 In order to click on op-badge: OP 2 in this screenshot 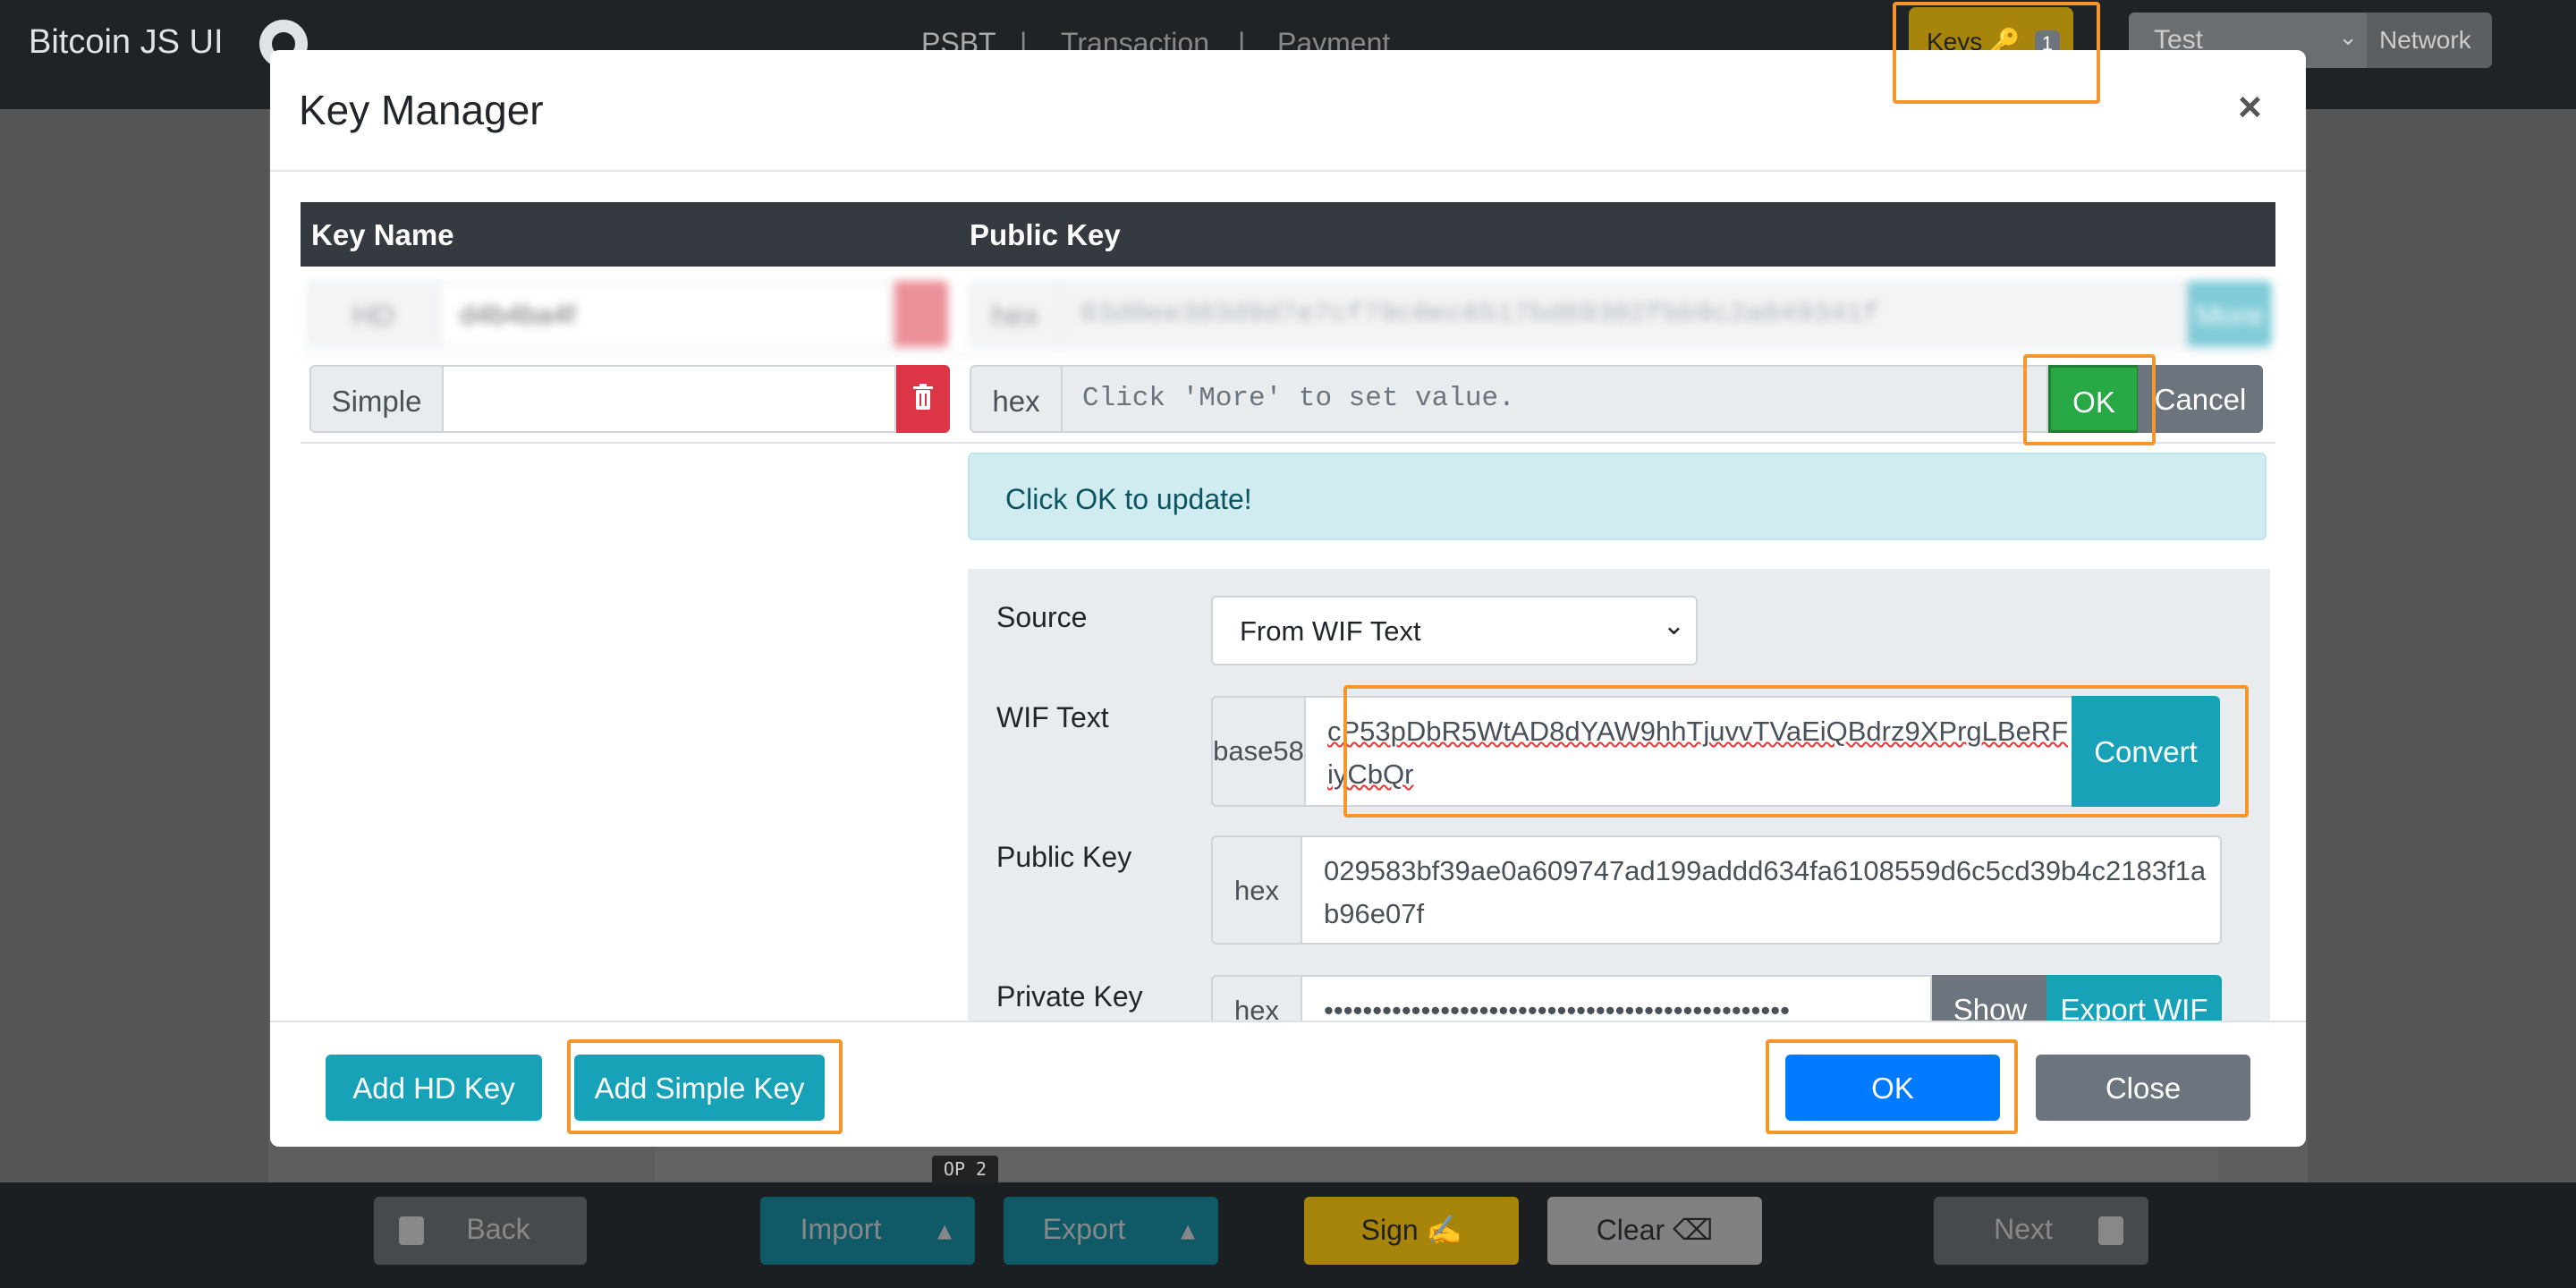, I will do `click(965, 1170)`.